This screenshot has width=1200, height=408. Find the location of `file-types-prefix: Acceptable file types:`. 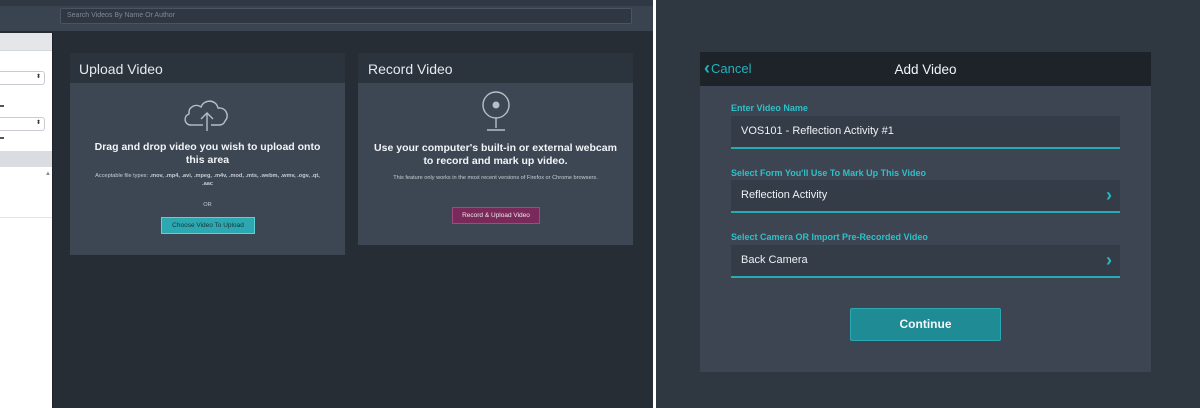

file-types-prefix: Acceptable file types: is located at coordinates (122, 176).